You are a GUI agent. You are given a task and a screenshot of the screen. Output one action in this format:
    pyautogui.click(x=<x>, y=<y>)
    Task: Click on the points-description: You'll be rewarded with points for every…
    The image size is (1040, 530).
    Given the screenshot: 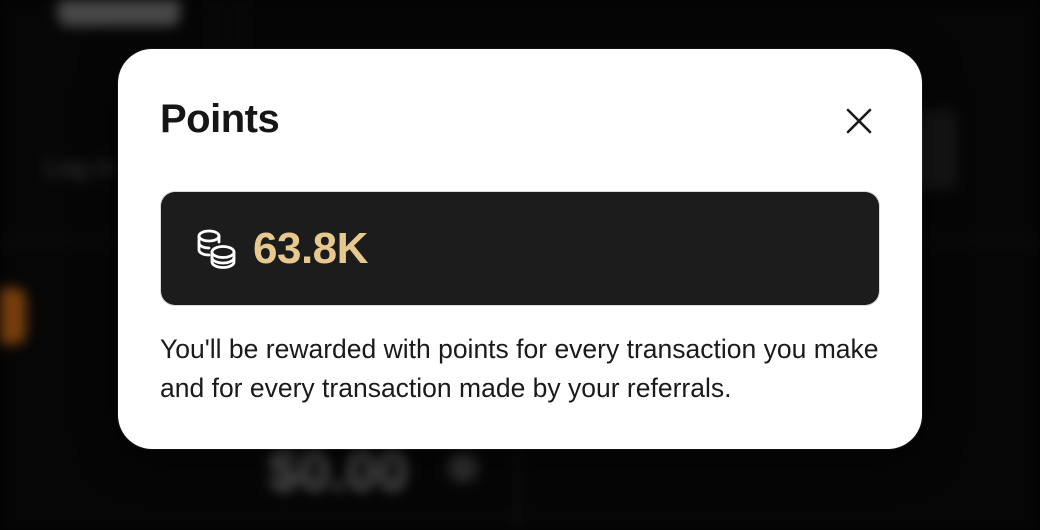 What is the action you would take?
    pyautogui.click(x=519, y=368)
    